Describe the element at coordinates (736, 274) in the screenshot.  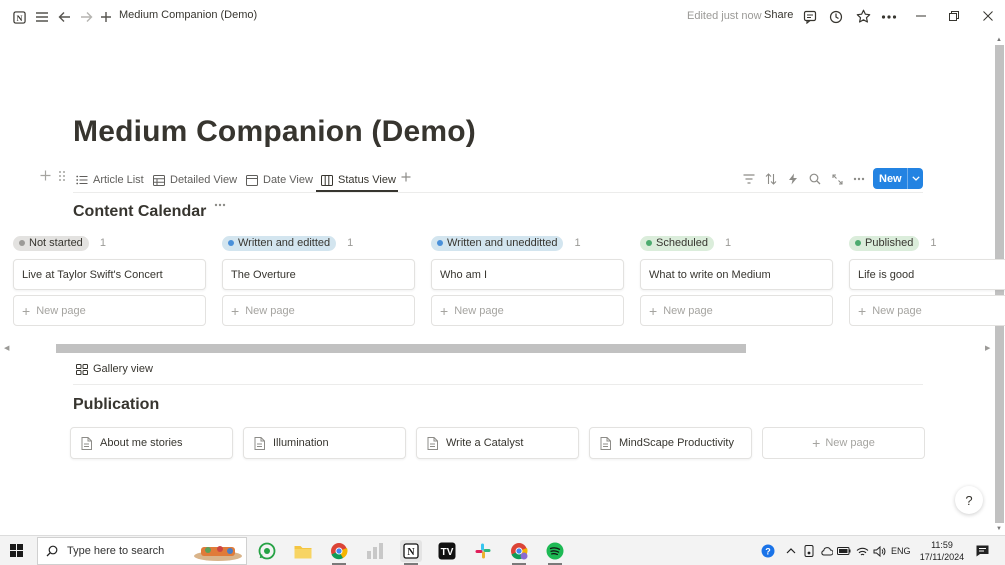
I see `board-card: What to write on Medium` at that location.